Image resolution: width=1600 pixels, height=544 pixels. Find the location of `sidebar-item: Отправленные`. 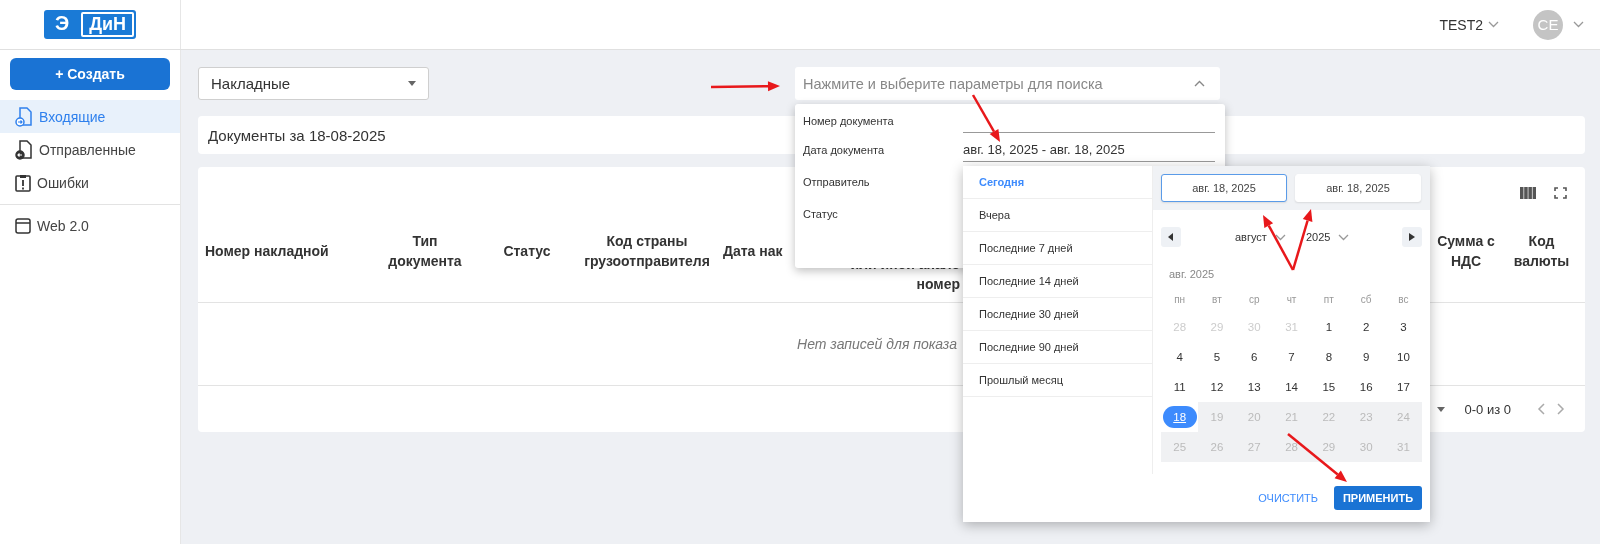

sidebar-item: Отправленные is located at coordinates (90, 149).